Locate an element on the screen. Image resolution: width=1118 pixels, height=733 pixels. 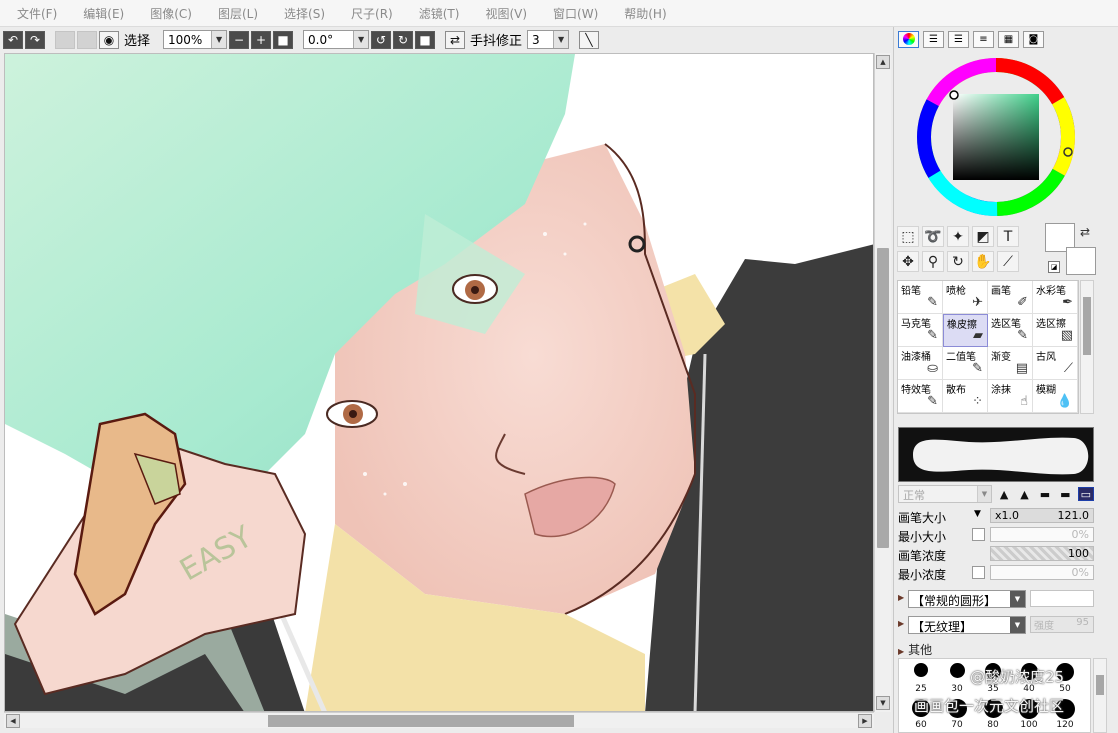
zoom-select: 100% ▼ is located at coordinates (195, 39).